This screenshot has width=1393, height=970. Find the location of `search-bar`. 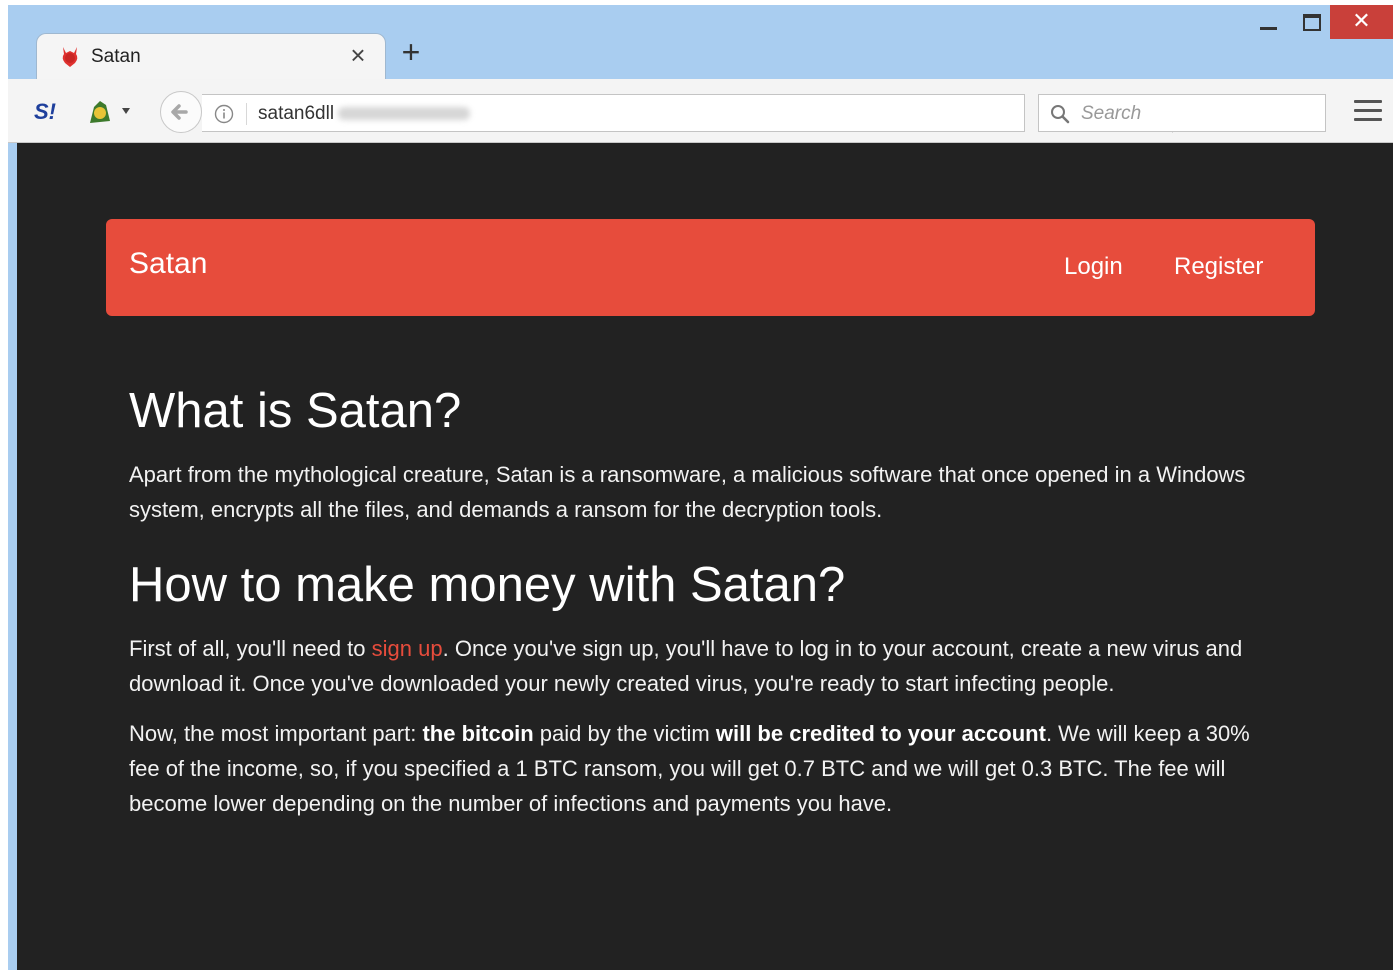

search-bar is located at coordinates (1182, 113).